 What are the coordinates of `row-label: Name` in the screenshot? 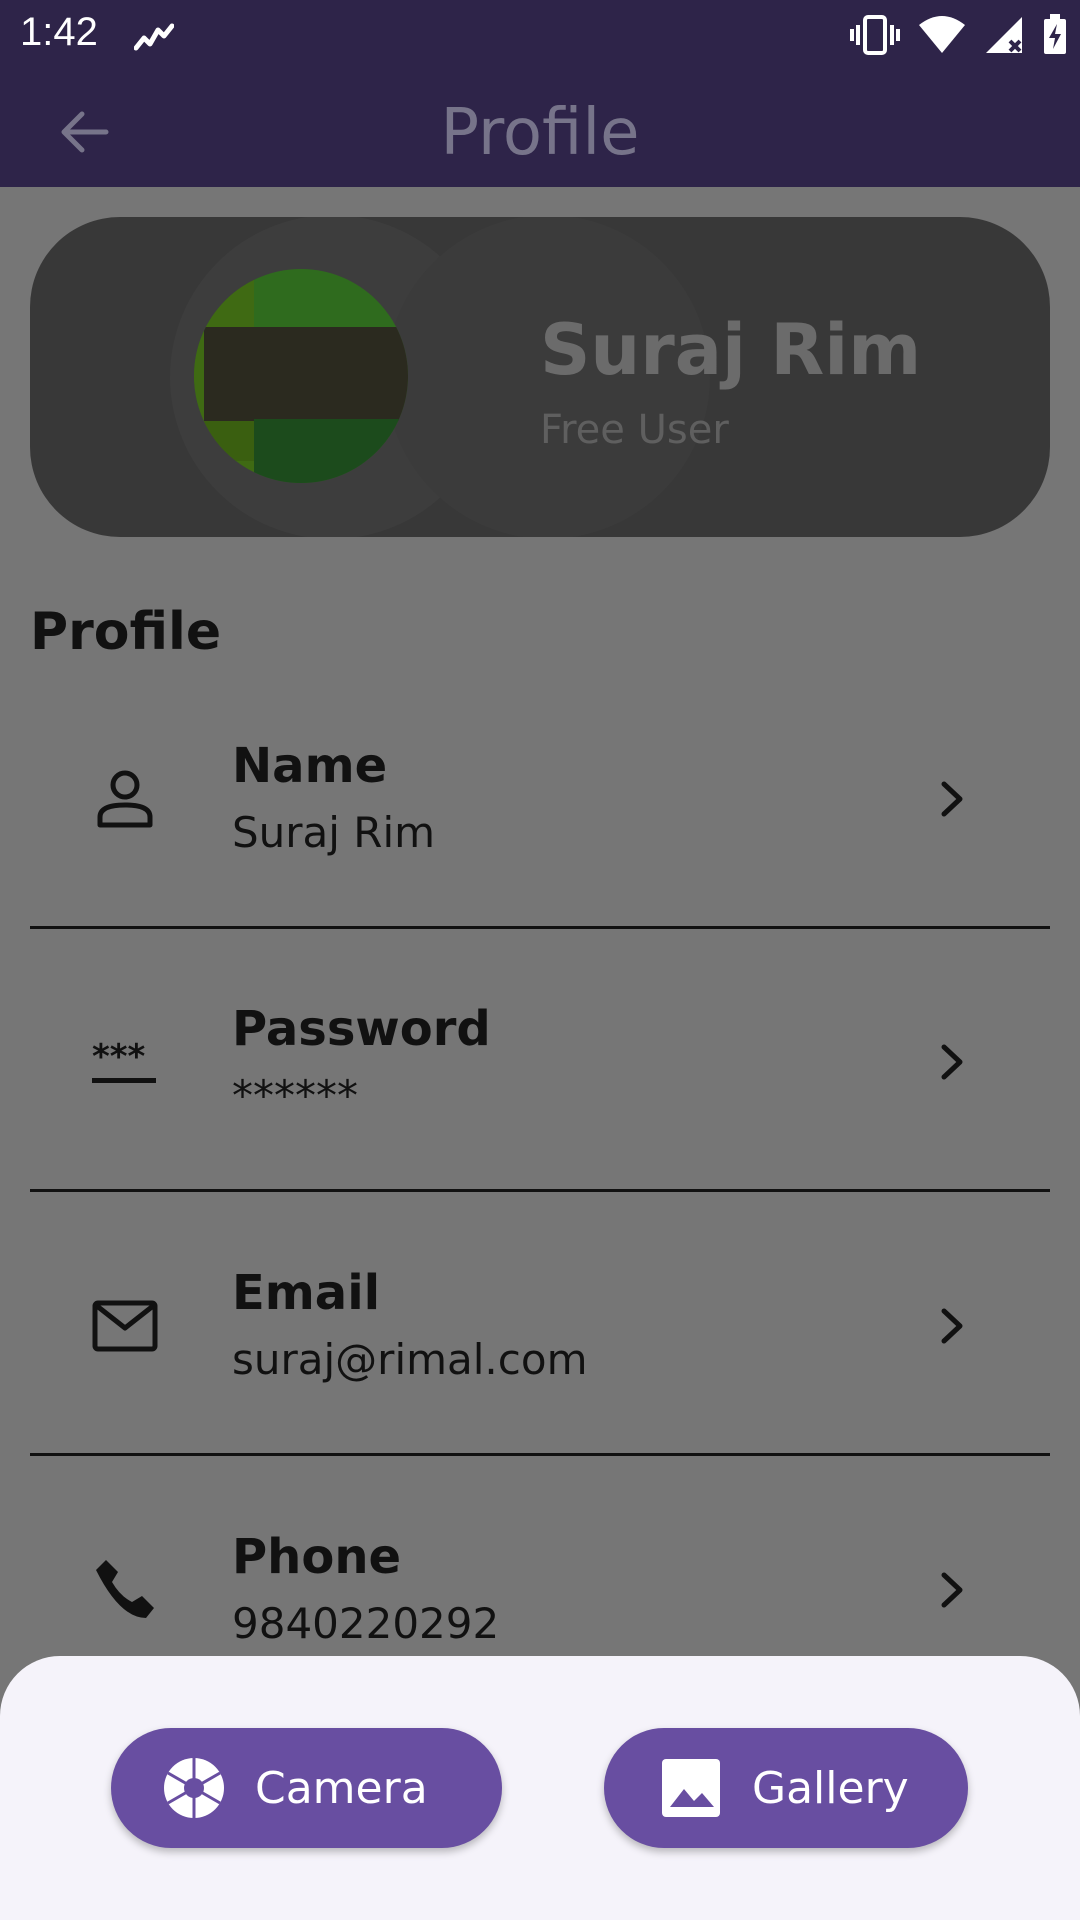 It's located at (310, 766).